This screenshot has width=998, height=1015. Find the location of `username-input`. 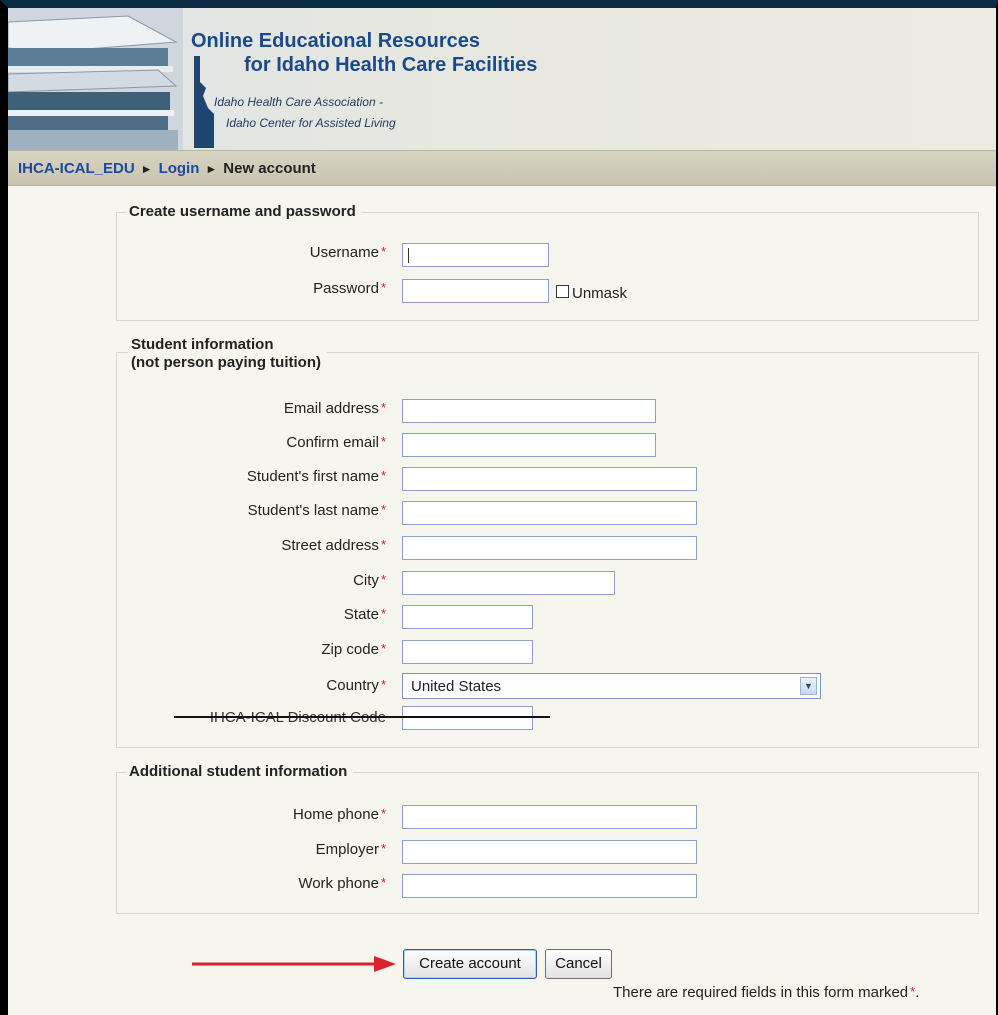

username-input is located at coordinates (475, 255).